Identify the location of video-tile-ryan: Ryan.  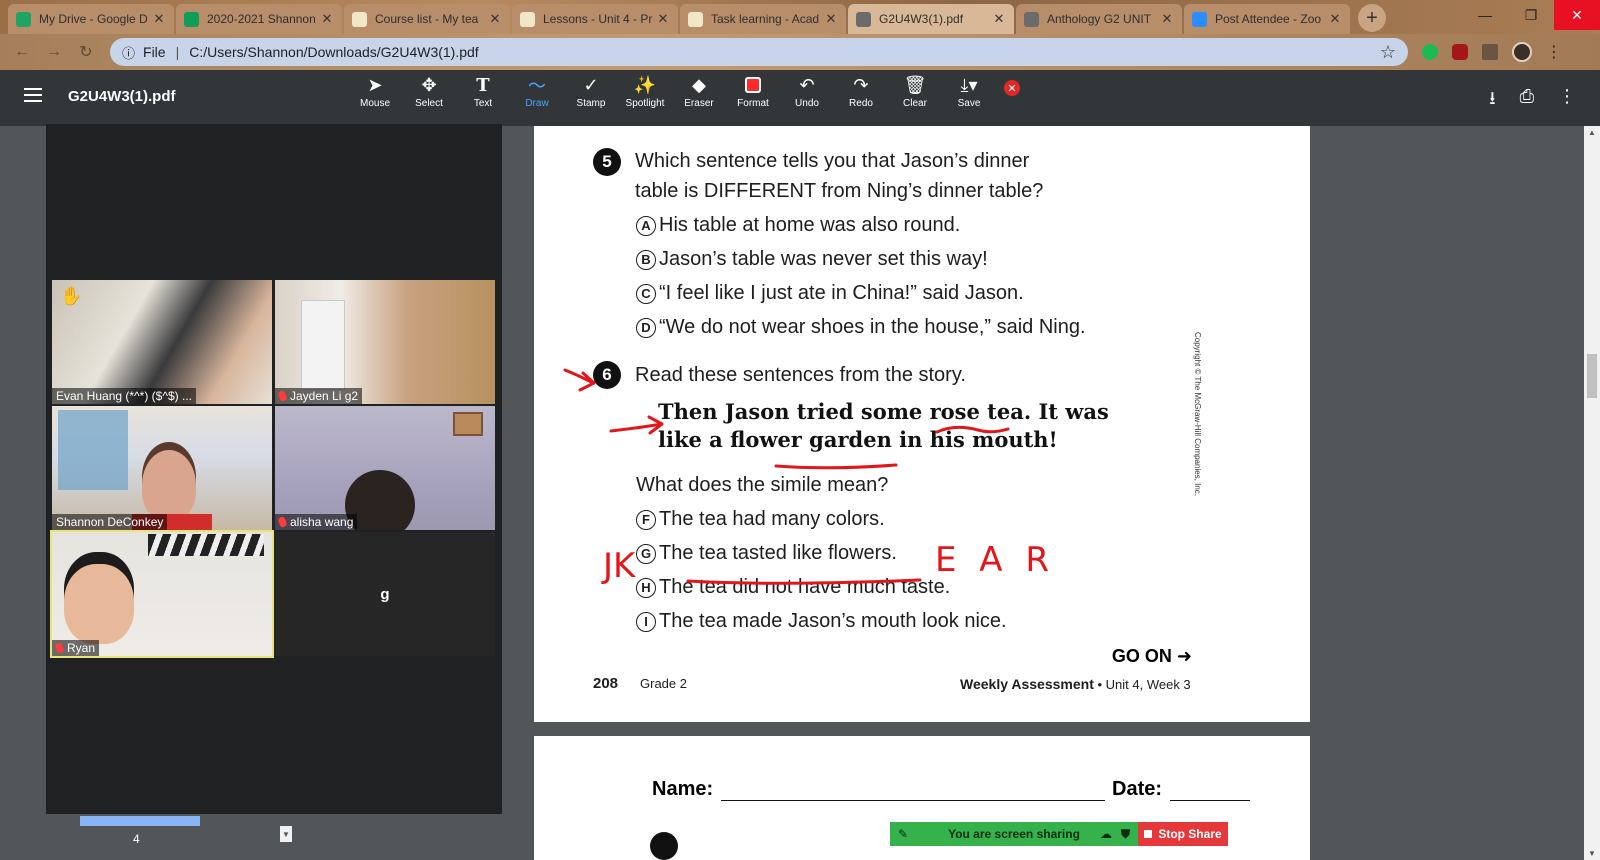
(162, 594).